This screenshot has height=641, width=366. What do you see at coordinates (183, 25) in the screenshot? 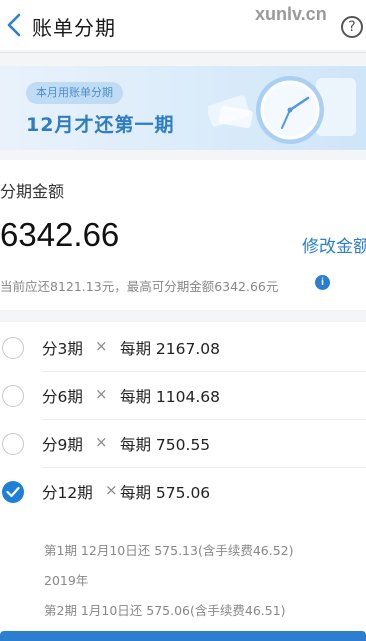
I see `top-bar: 账单分期 xunlv.cn ?` at bounding box center [183, 25].